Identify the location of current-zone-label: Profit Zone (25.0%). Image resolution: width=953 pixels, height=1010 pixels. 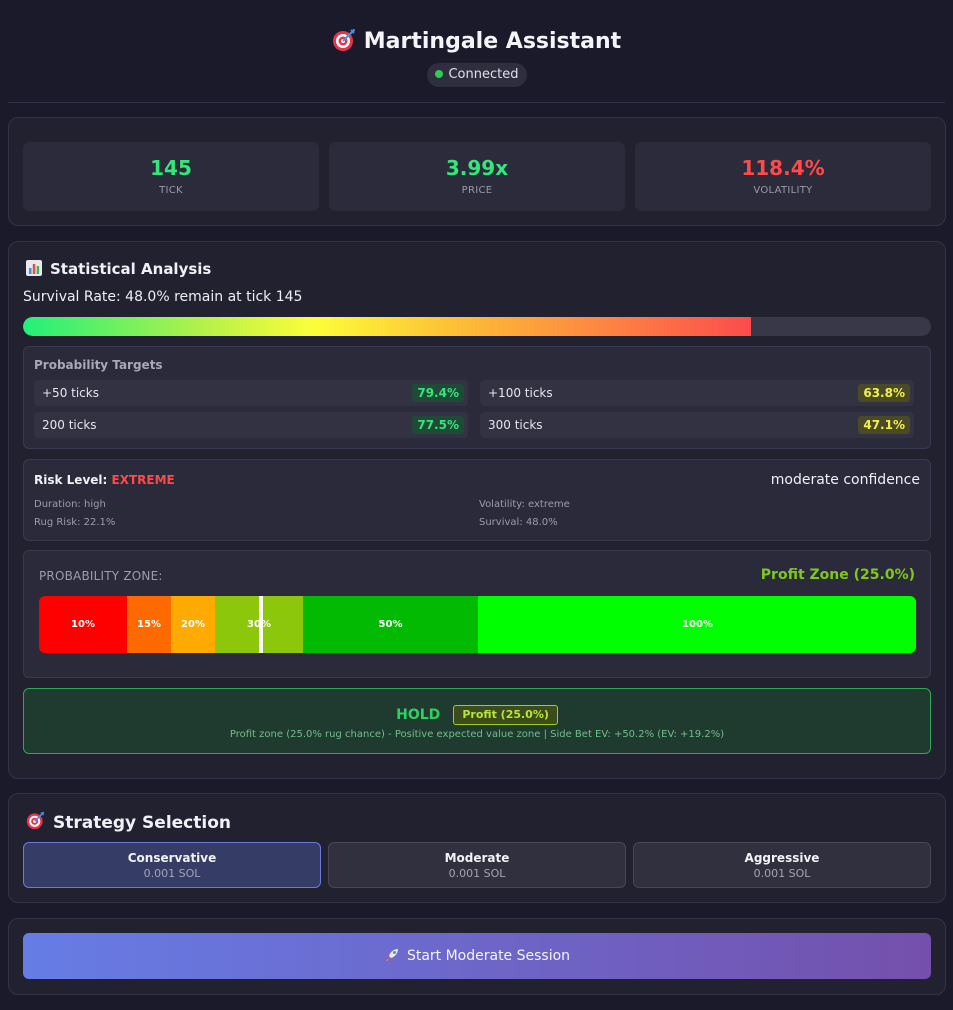
(837, 575).